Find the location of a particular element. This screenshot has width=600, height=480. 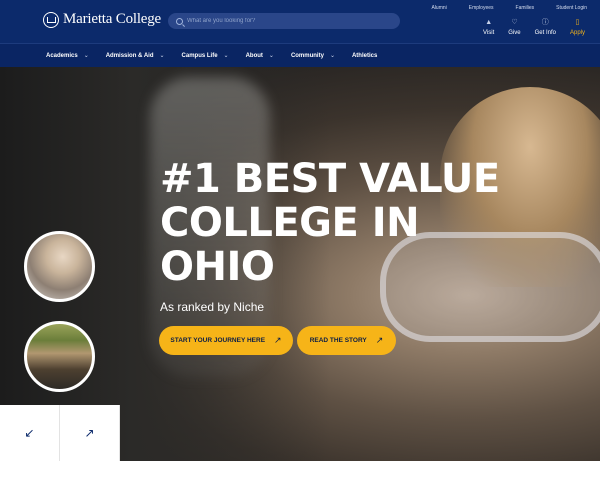

button-label: READ THE STORY is located at coordinates (338, 340).